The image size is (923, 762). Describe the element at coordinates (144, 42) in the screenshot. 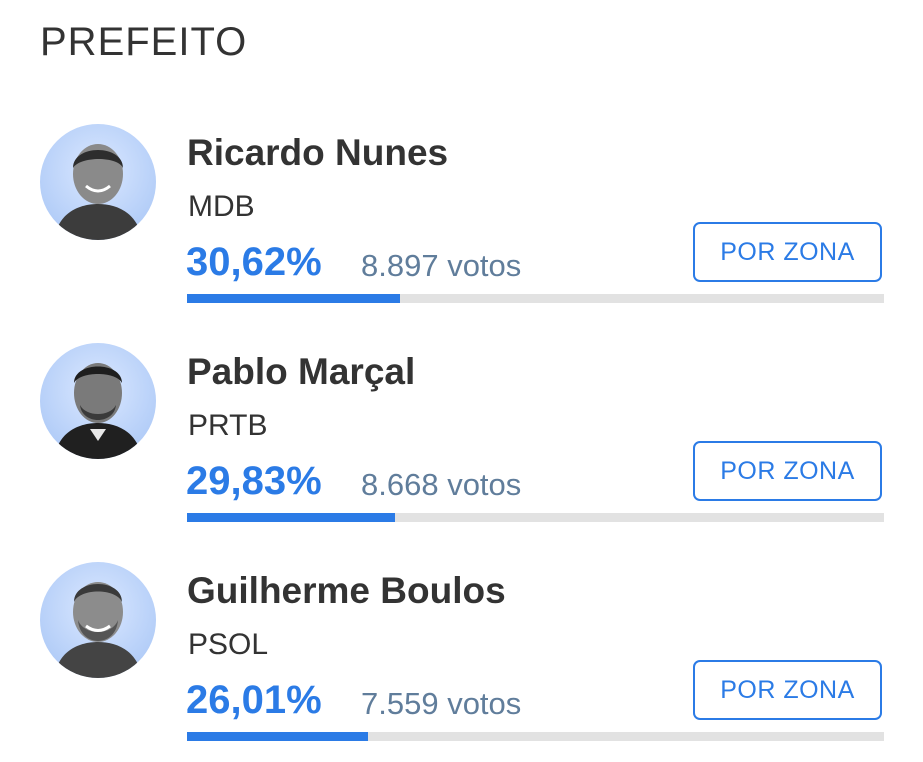

I see `section-title: PREFEITO` at that location.